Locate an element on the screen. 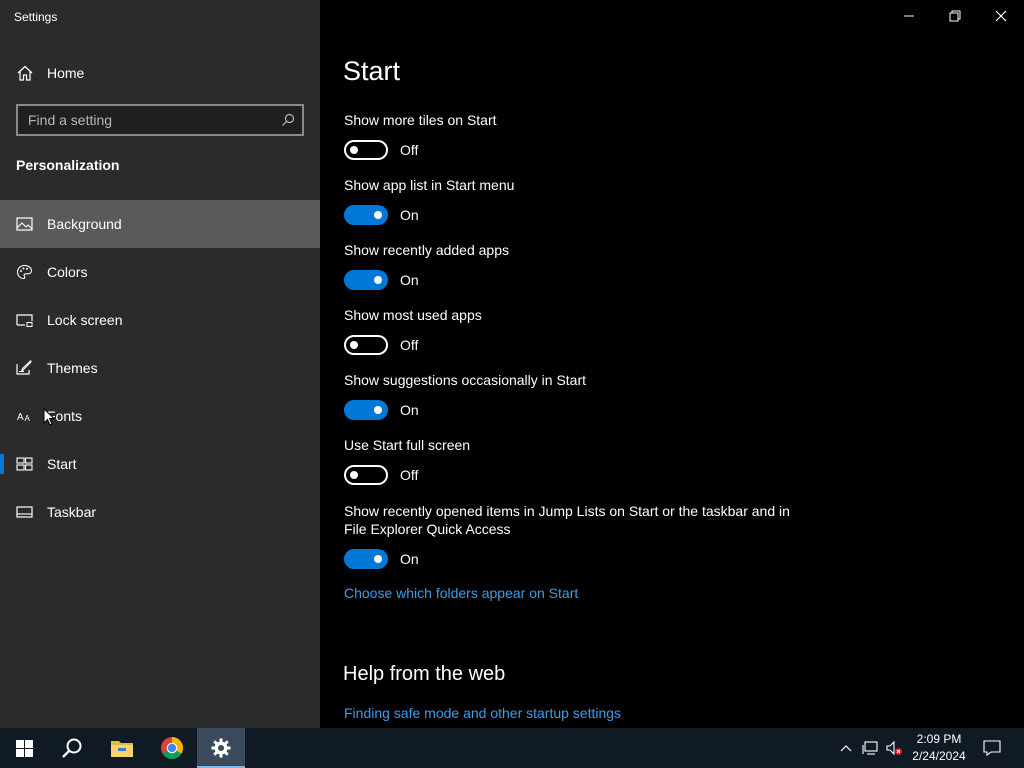  windows-start-icon is located at coordinates (24, 748).